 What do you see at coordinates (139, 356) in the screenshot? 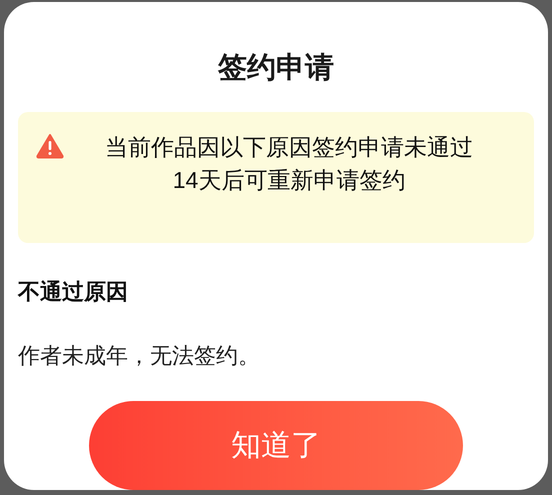
I see `reason-text: 作者未成年，无法签约。` at bounding box center [139, 356].